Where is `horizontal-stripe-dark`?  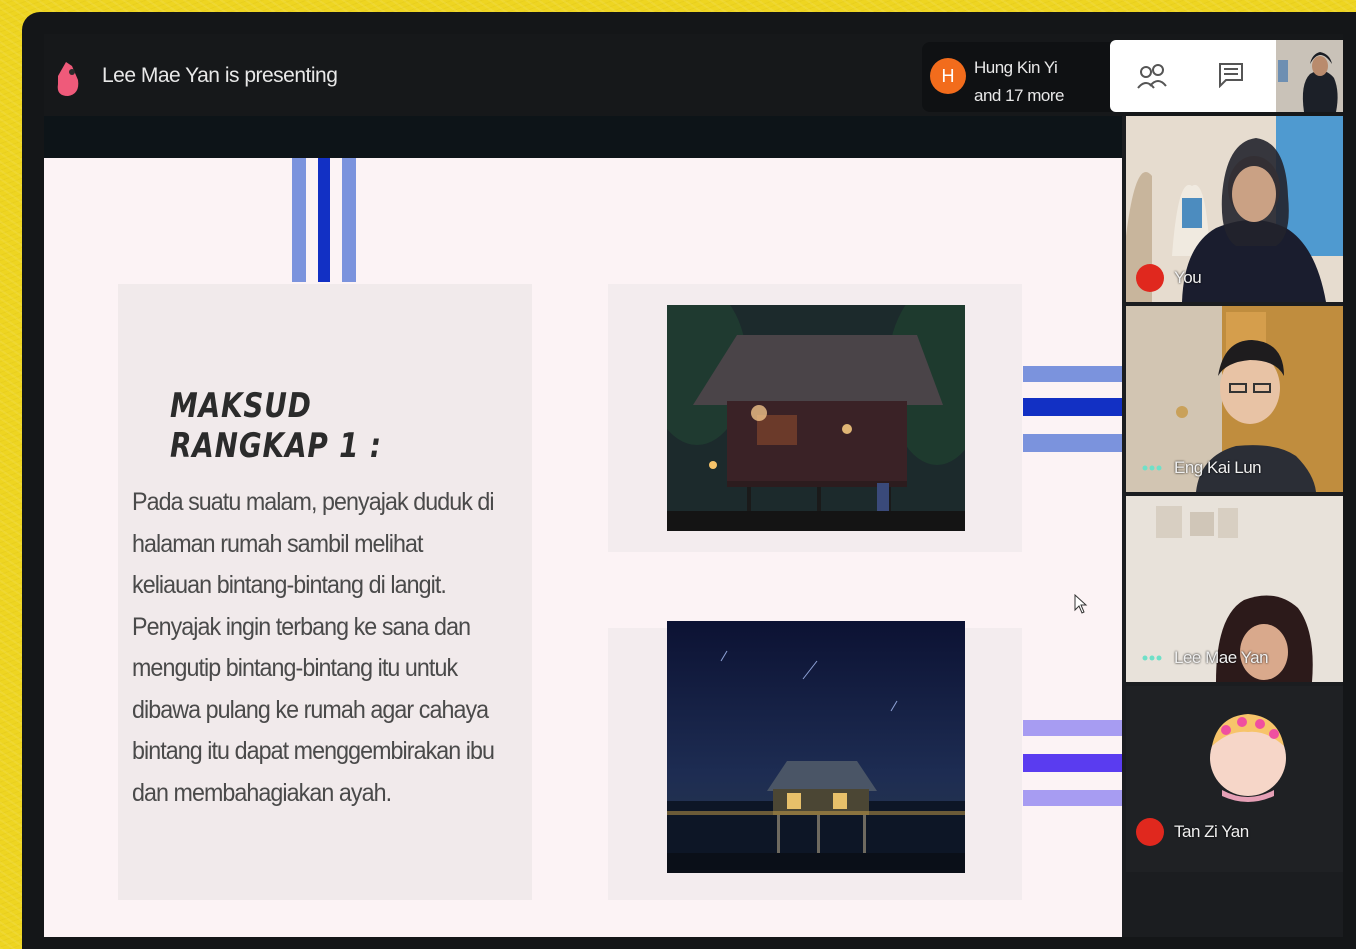 horizontal-stripe-dark is located at coordinates (1072, 407).